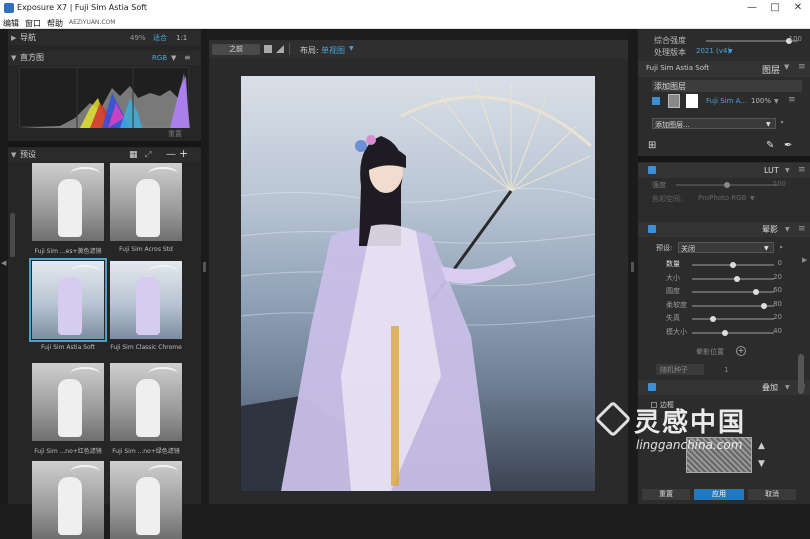 This screenshot has width=810, height=539. Describe the element at coordinates (14, 38) in the screenshot. I see `expand-icon: ▶` at that location.